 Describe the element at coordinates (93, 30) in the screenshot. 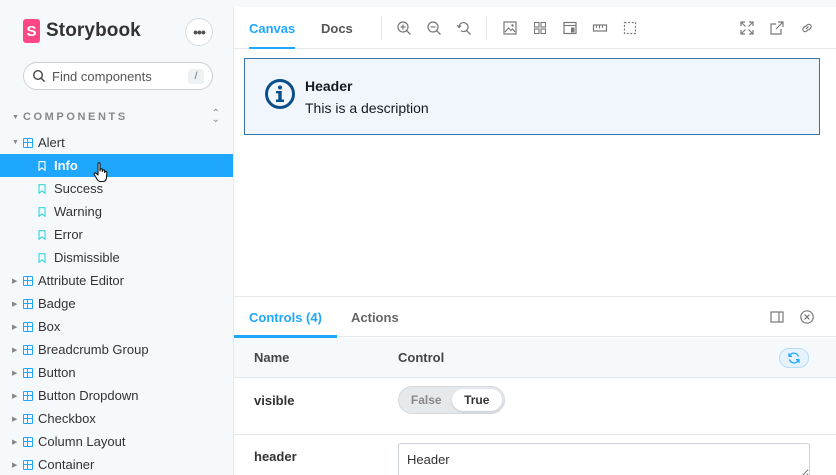

I see `brand-name: Storybook` at that location.